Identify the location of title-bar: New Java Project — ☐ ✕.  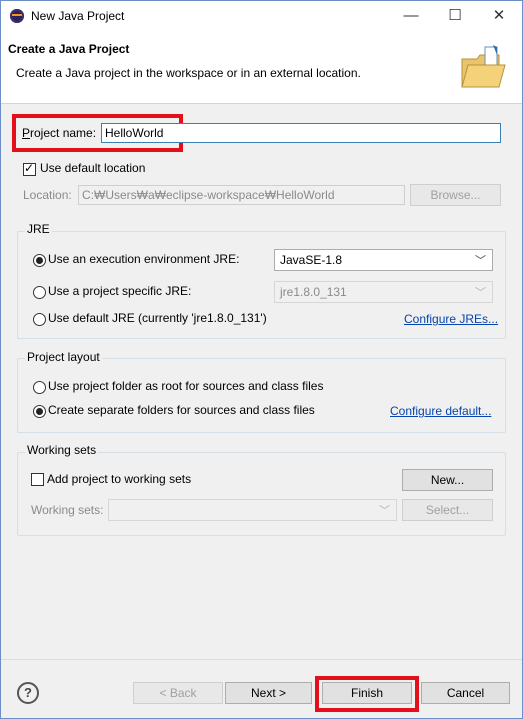
(261, 16).